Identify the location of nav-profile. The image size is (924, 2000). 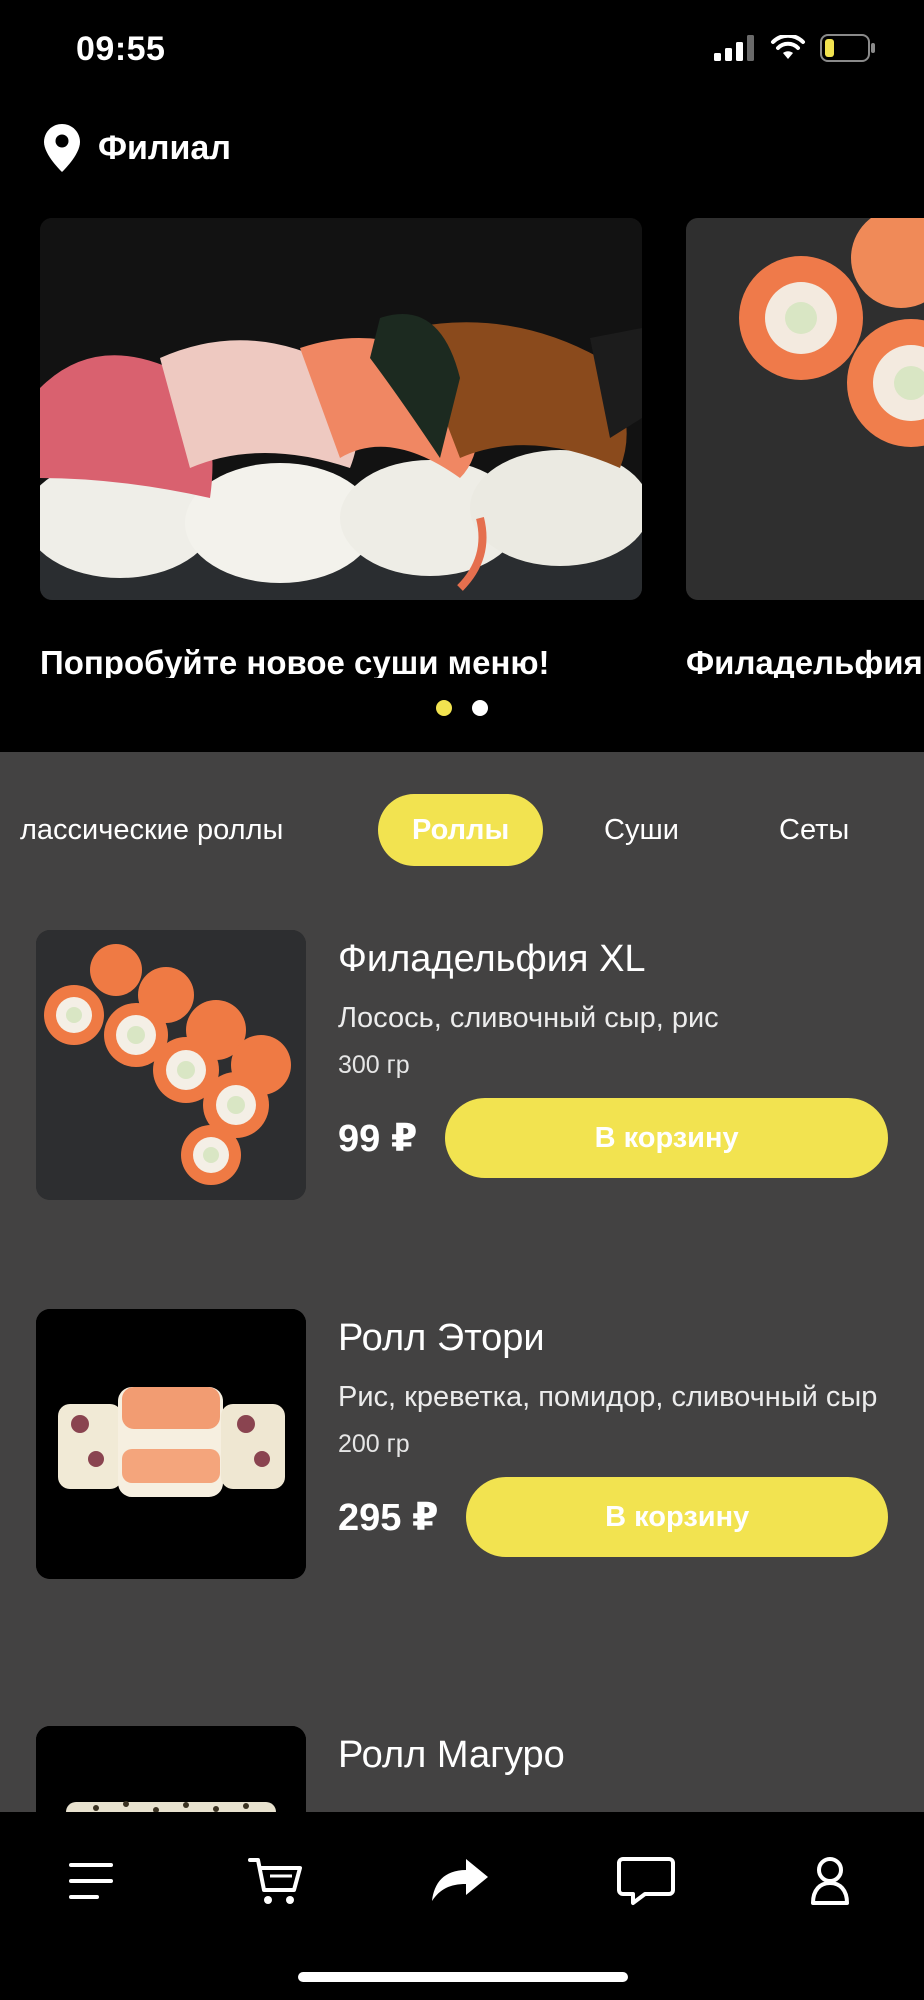
(830, 1881).